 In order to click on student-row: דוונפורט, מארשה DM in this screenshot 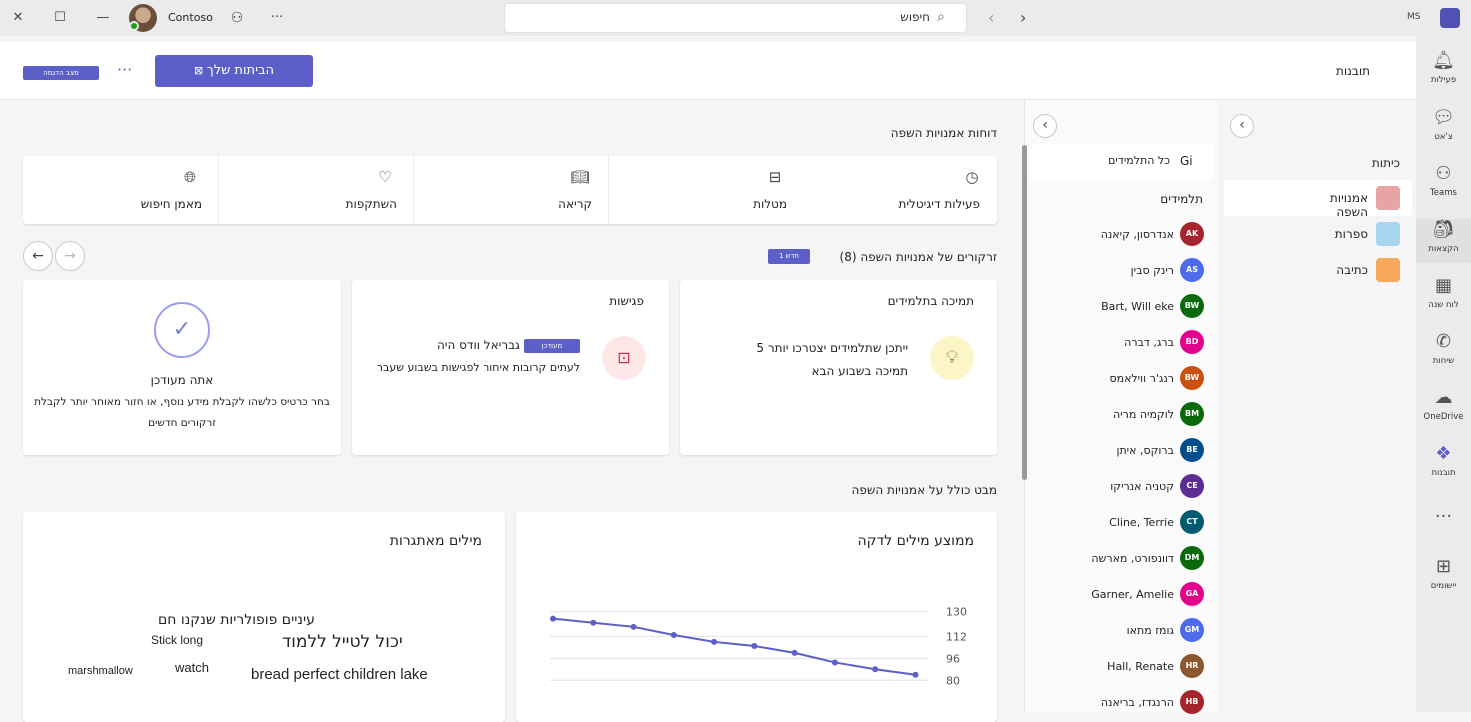, I will do `click(1122, 561)`.